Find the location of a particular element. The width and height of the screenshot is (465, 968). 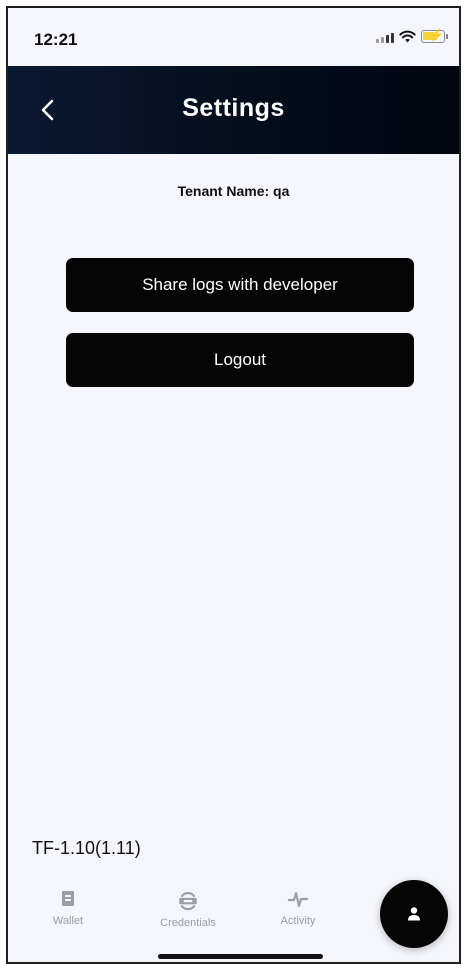

share-logs-button: Share logs with developer is located at coordinates (240, 285).